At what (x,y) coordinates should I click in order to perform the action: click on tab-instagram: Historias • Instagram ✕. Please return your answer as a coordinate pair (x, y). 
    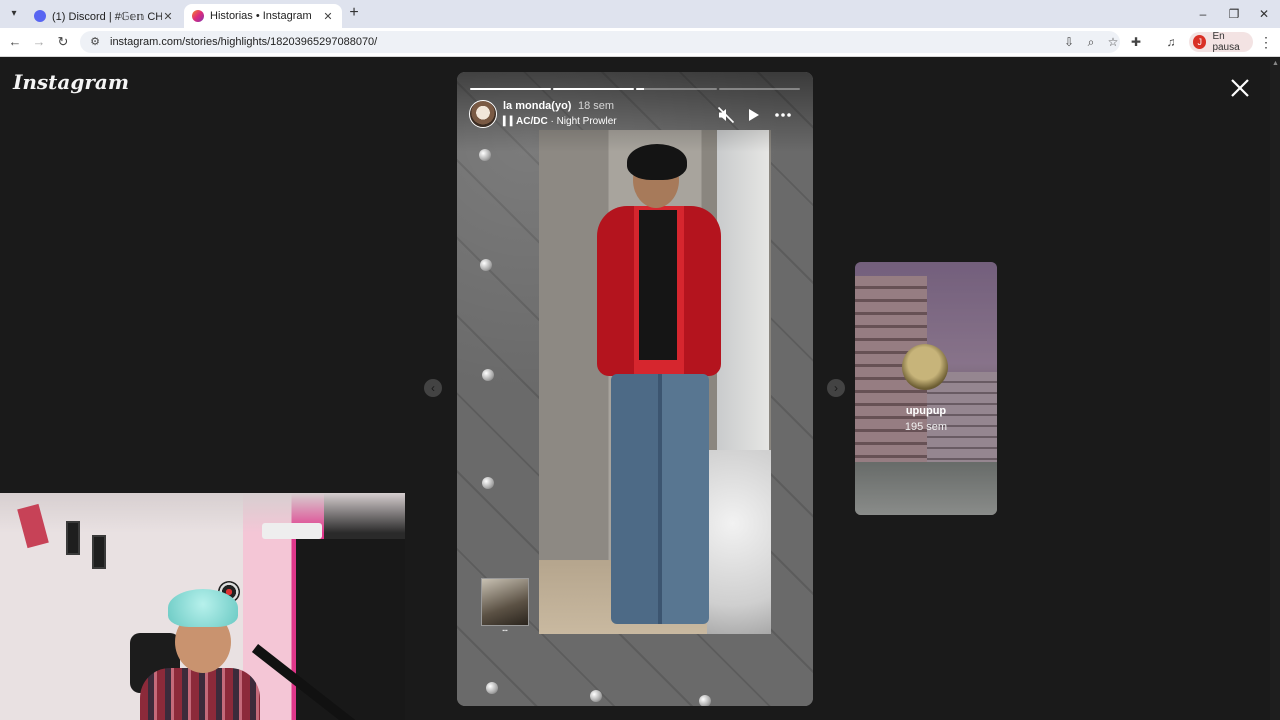
    Looking at the image, I should click on (263, 16).